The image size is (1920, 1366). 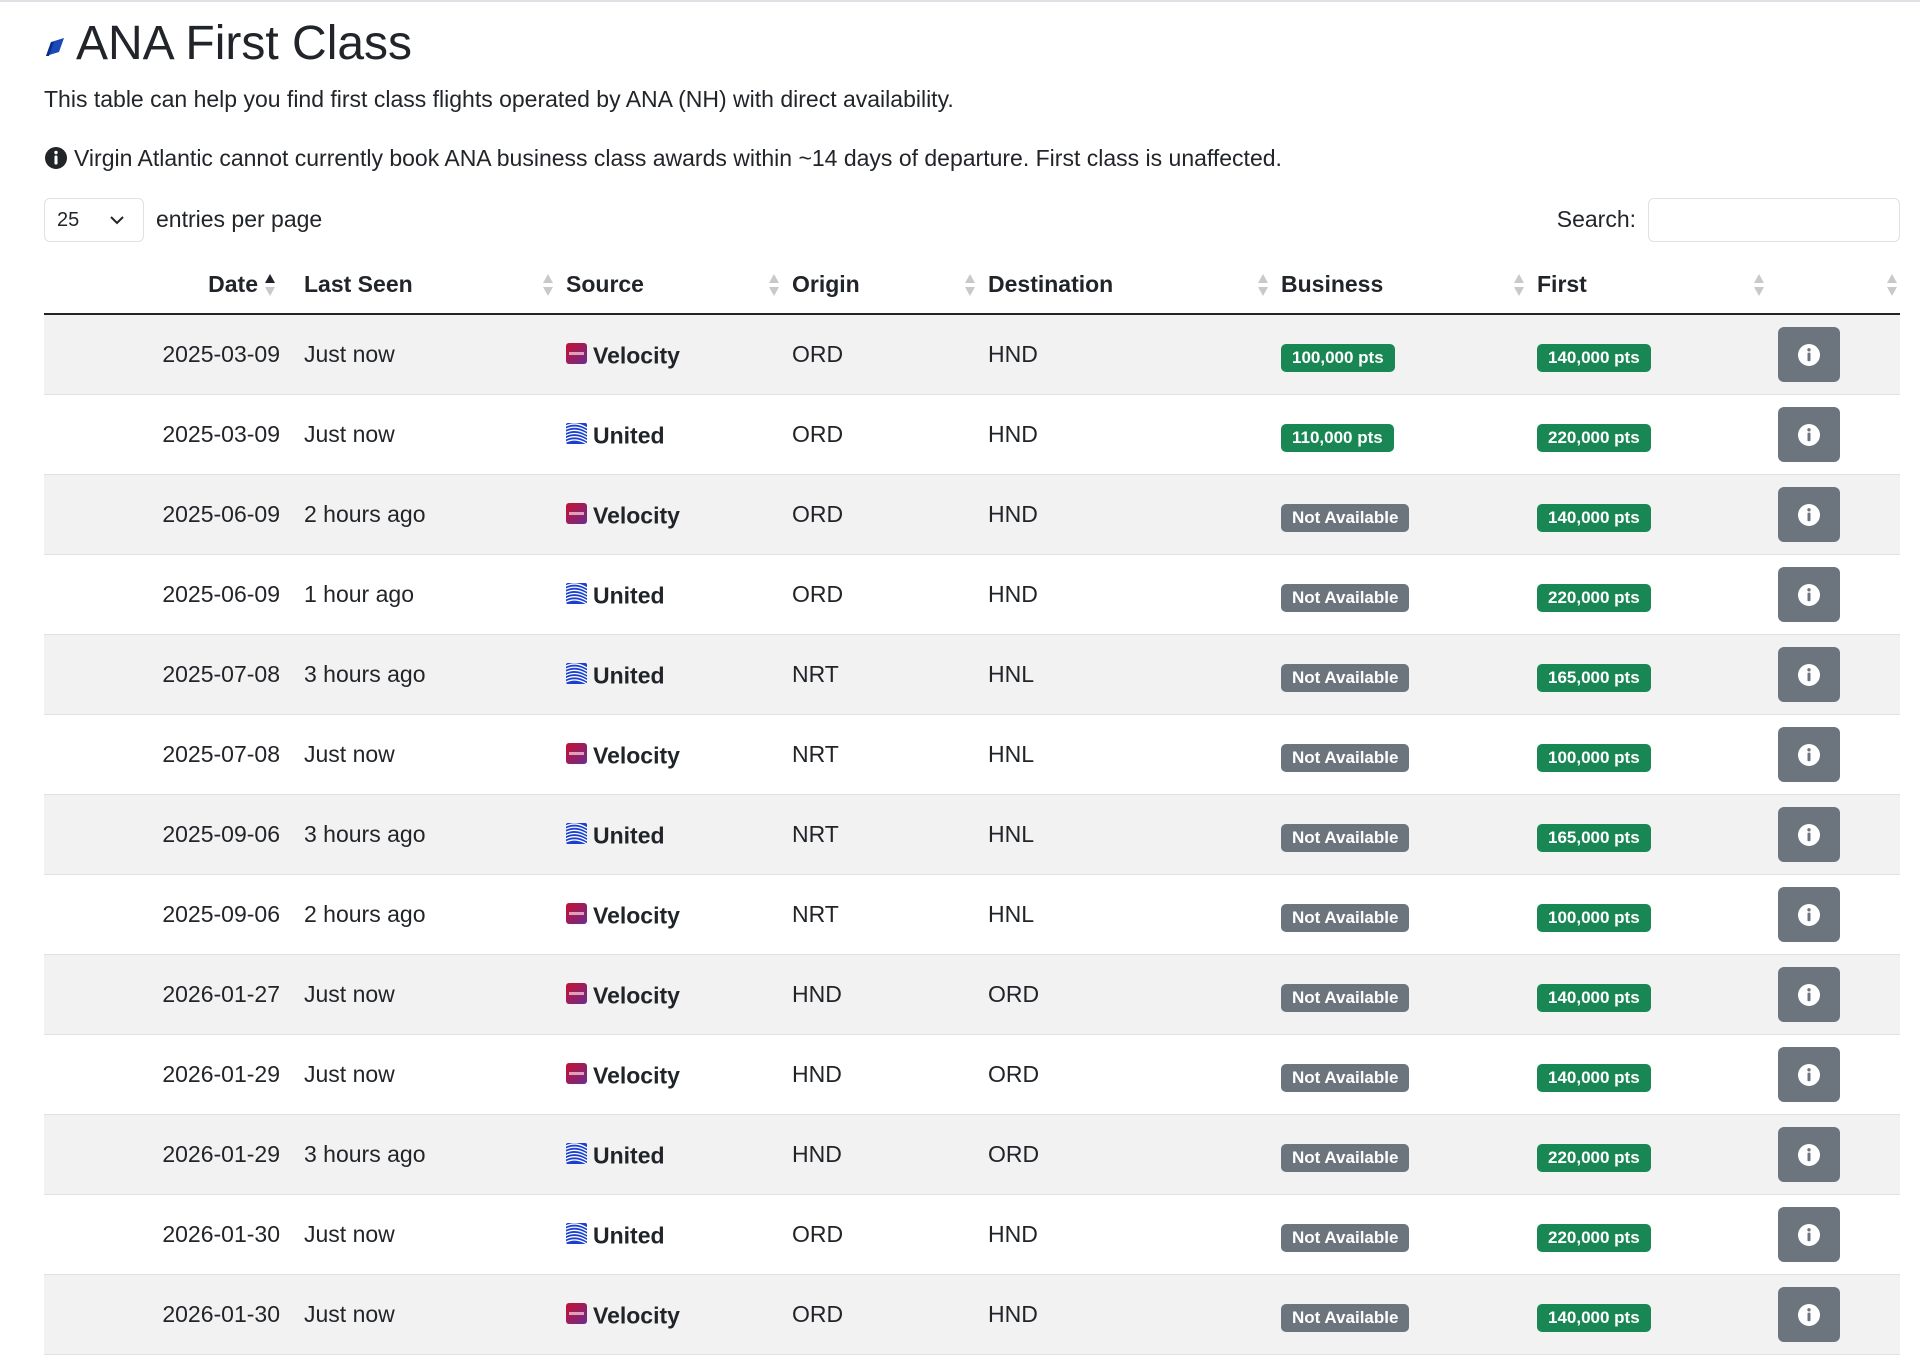 I want to click on cell-business: 100,000 pts, so click(x=1338, y=354).